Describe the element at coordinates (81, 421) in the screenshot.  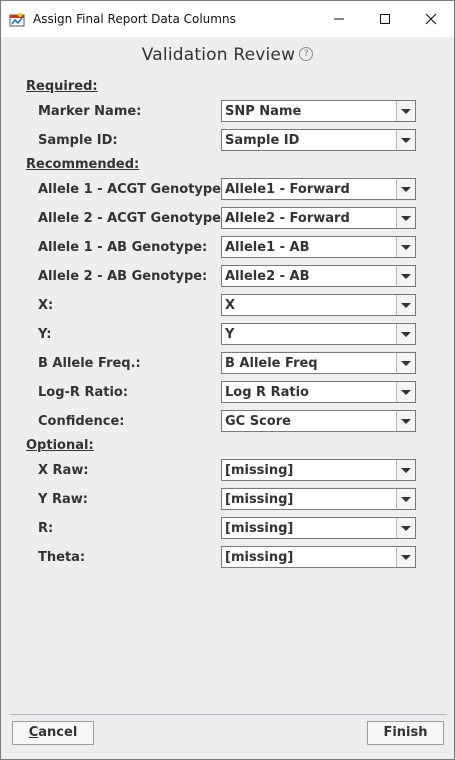
I see `field-label-confidence: Confidence:` at that location.